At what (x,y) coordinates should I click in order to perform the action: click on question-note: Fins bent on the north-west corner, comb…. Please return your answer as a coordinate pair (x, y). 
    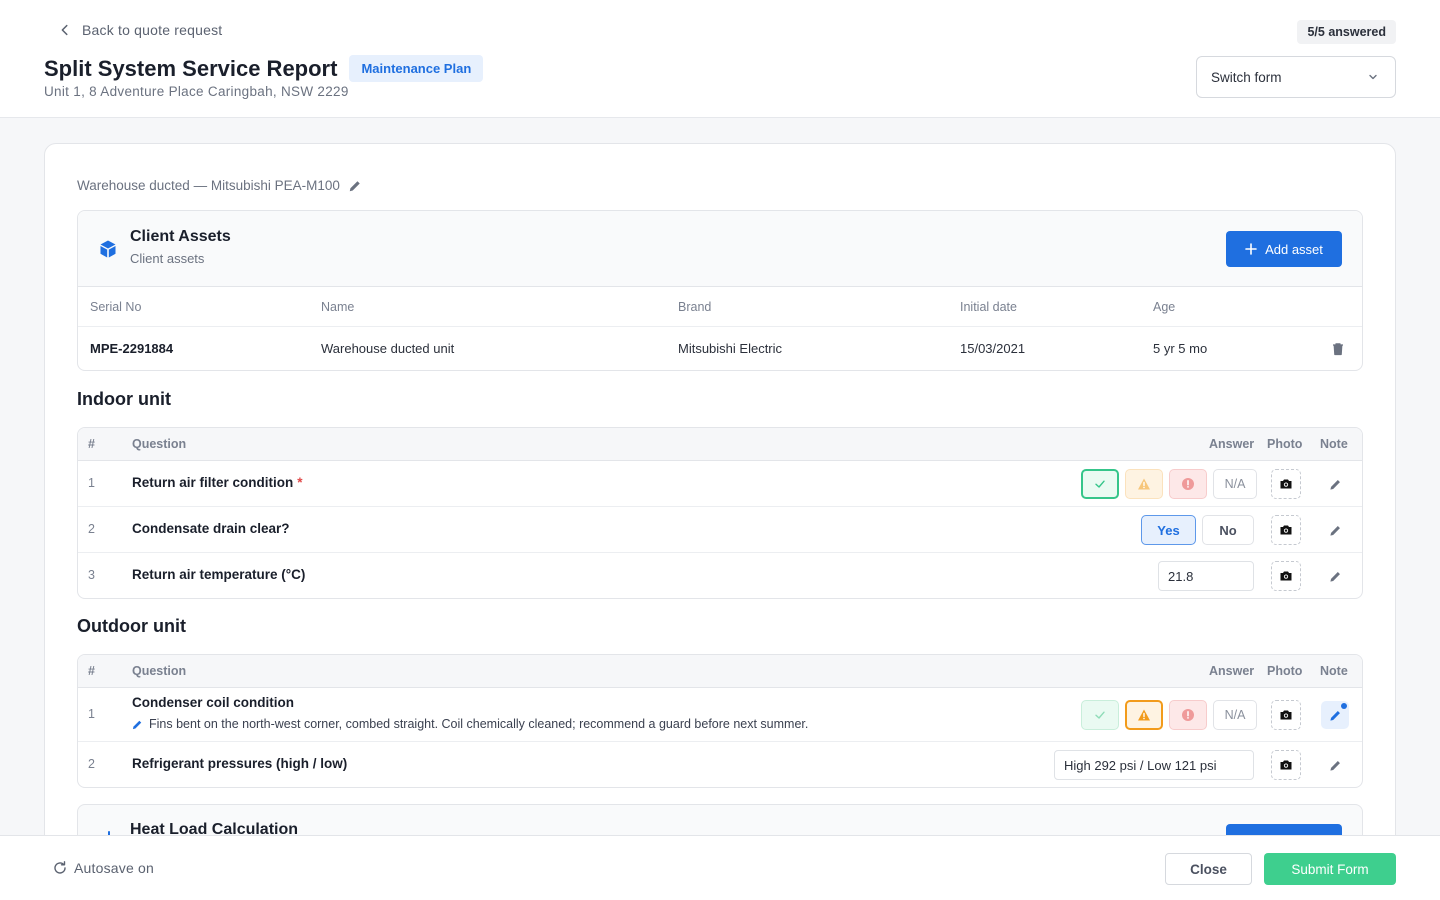
    Looking at the image, I should click on (470, 724).